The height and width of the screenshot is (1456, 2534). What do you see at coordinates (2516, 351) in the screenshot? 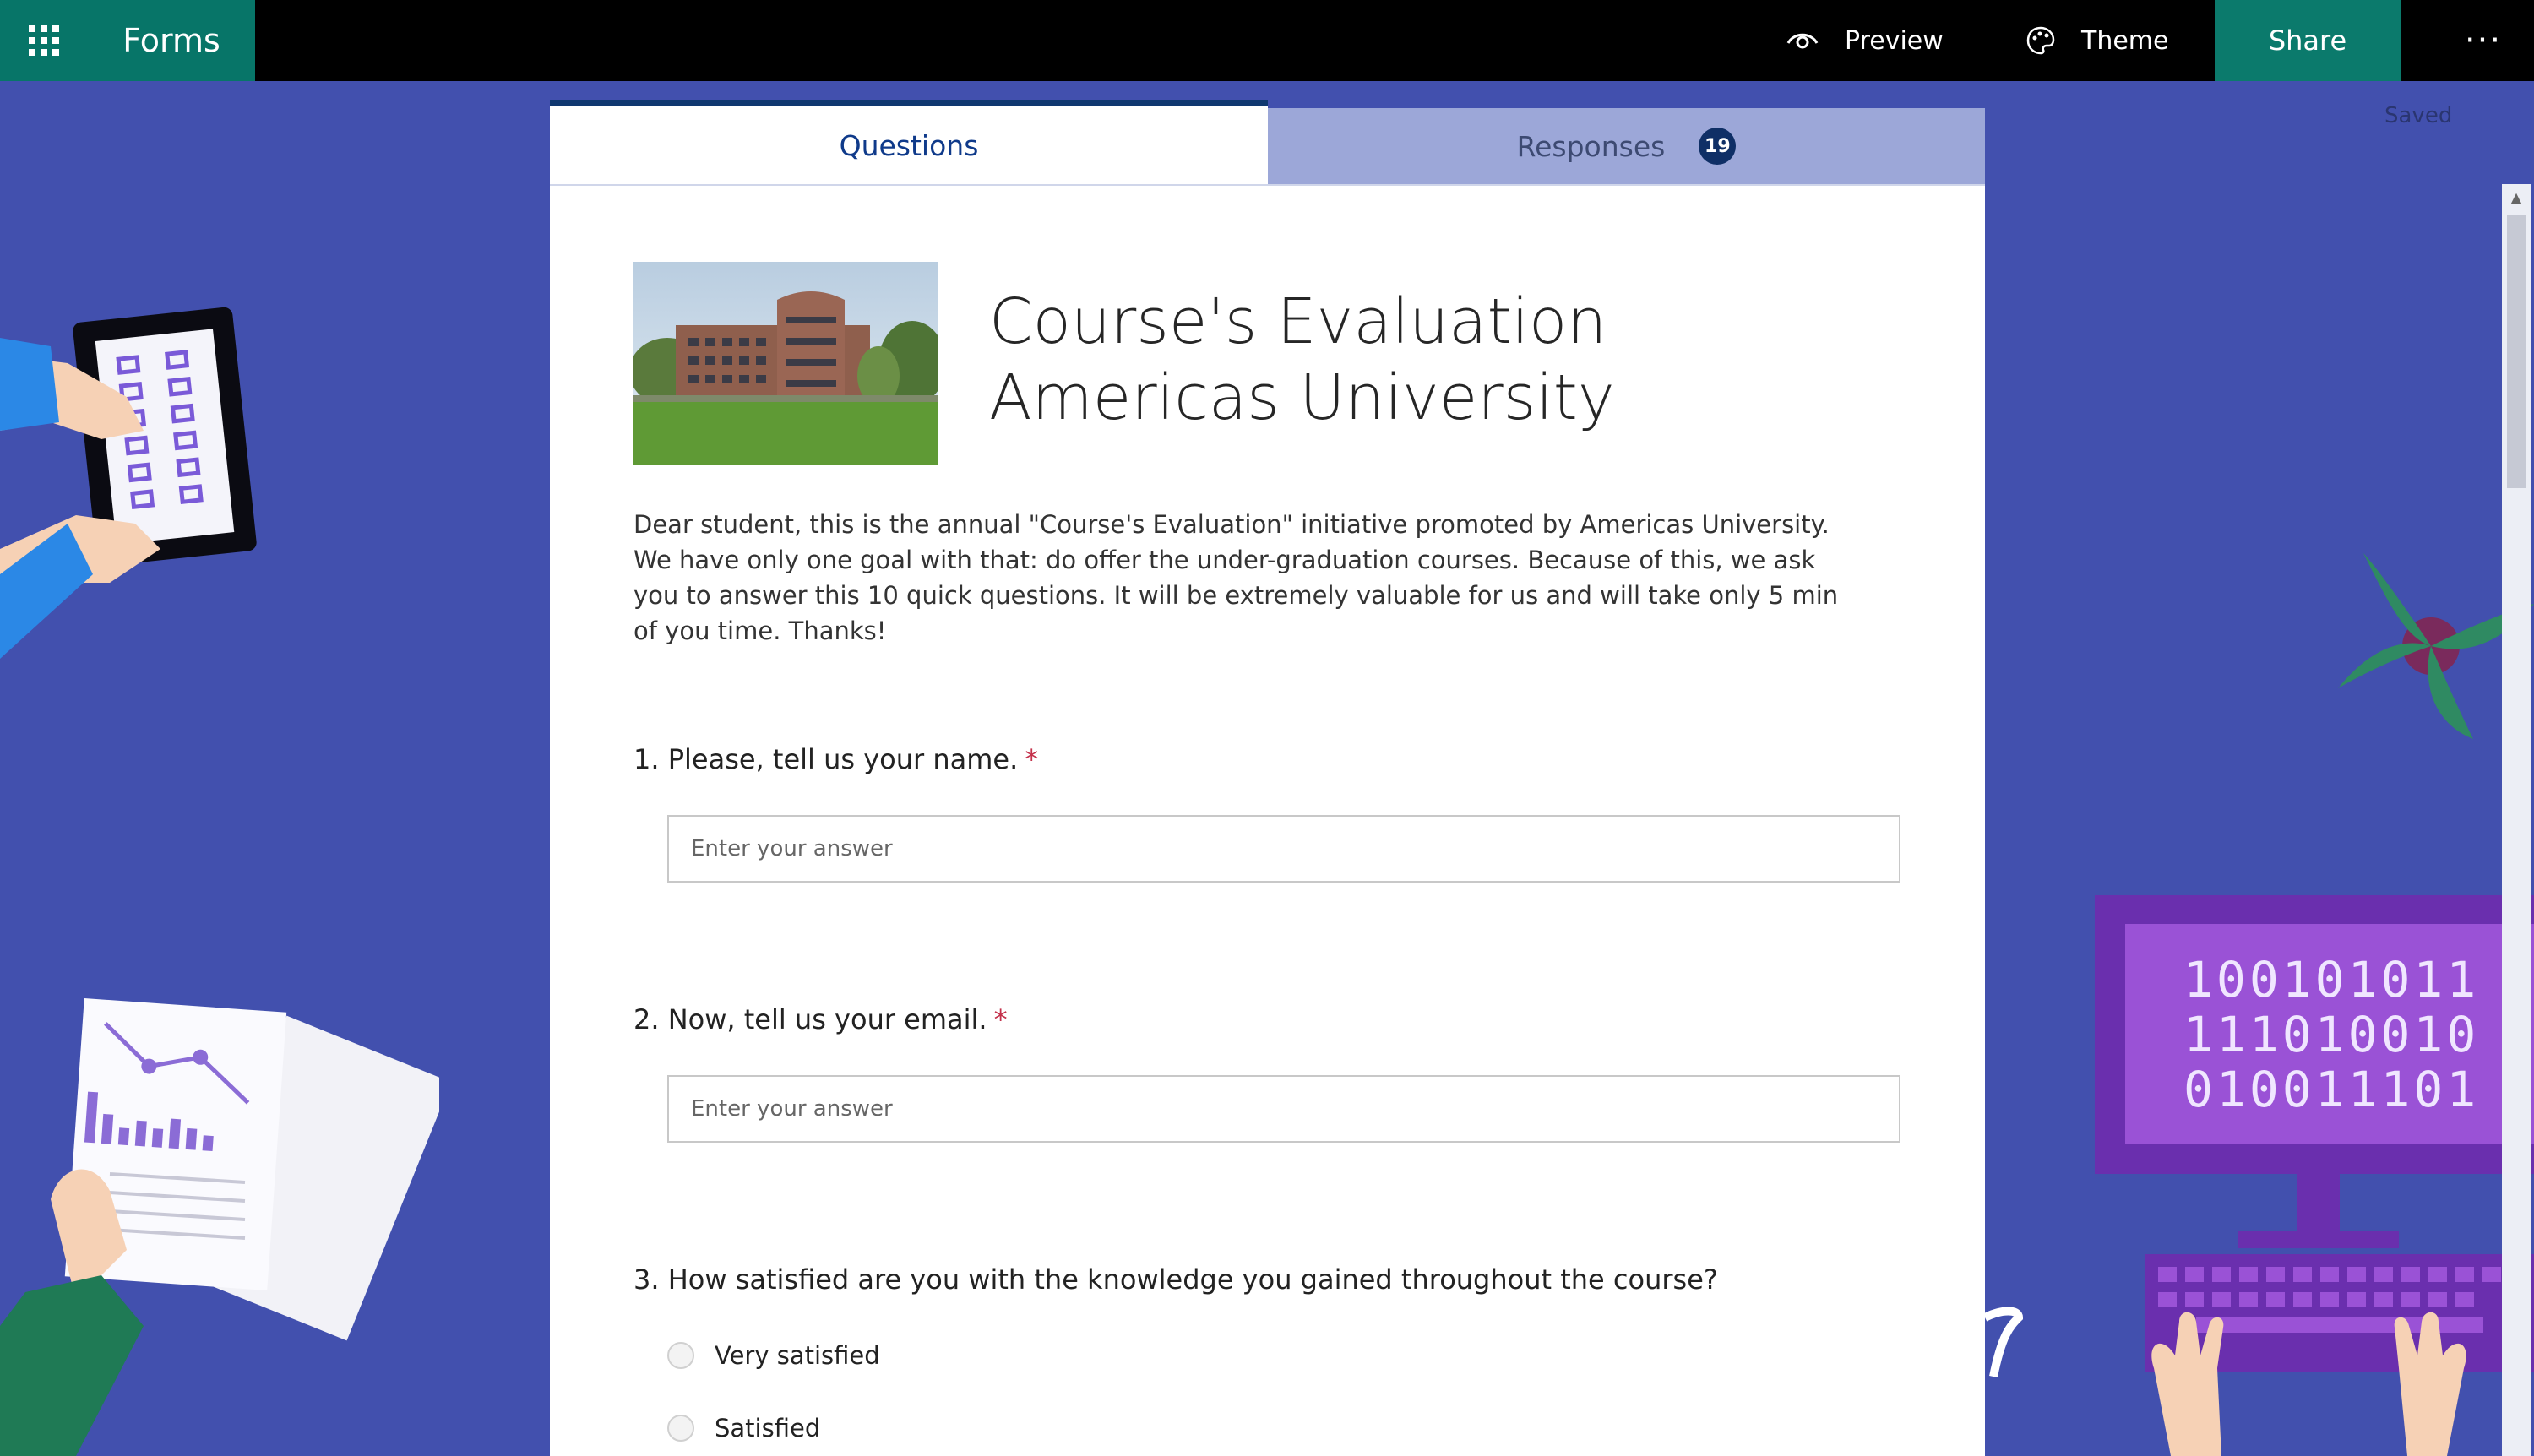
I see `scrollbar-thumb` at bounding box center [2516, 351].